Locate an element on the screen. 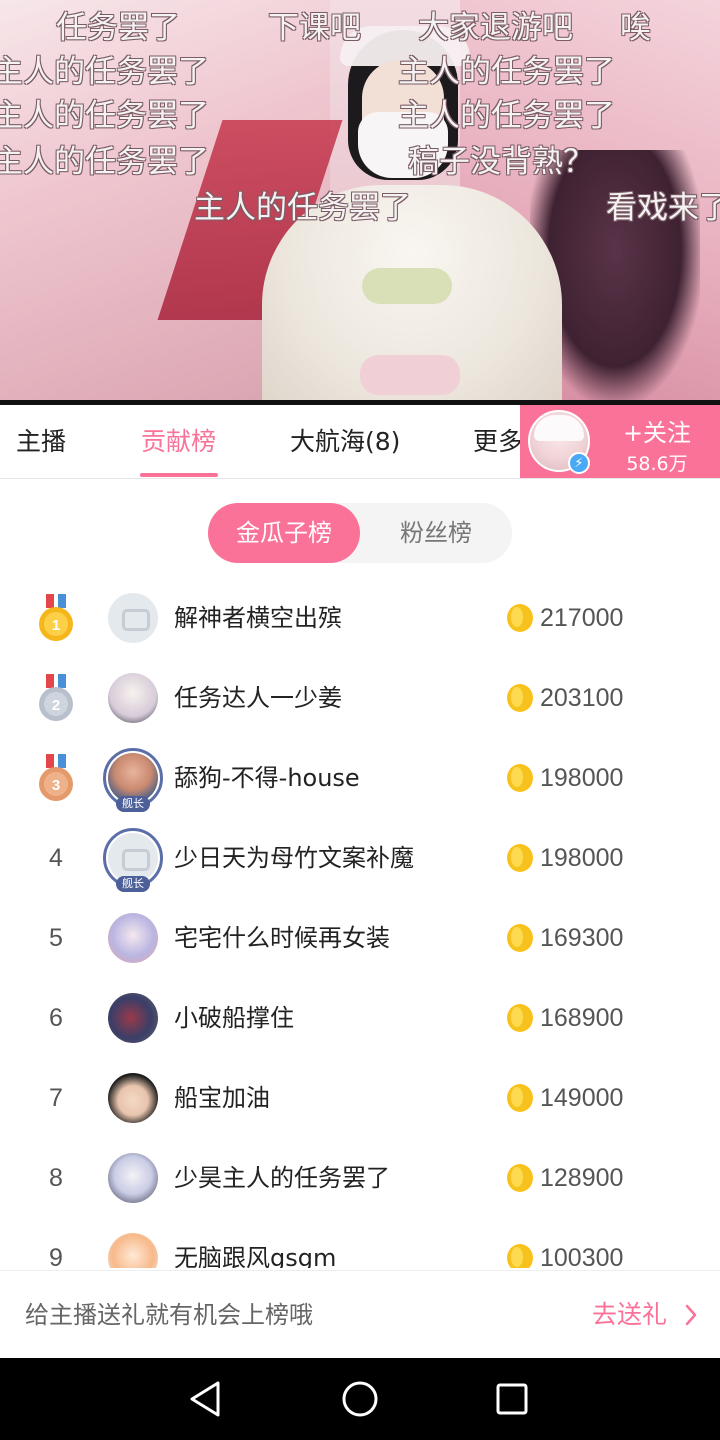 The image size is (720, 1440). silver-medal-icon: 2 is located at coordinates (56, 697).